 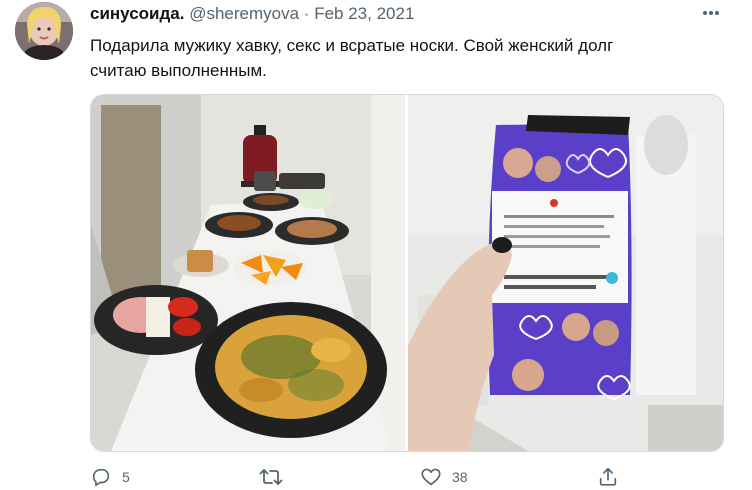 I want to click on retweet-button, so click(x=276, y=477).